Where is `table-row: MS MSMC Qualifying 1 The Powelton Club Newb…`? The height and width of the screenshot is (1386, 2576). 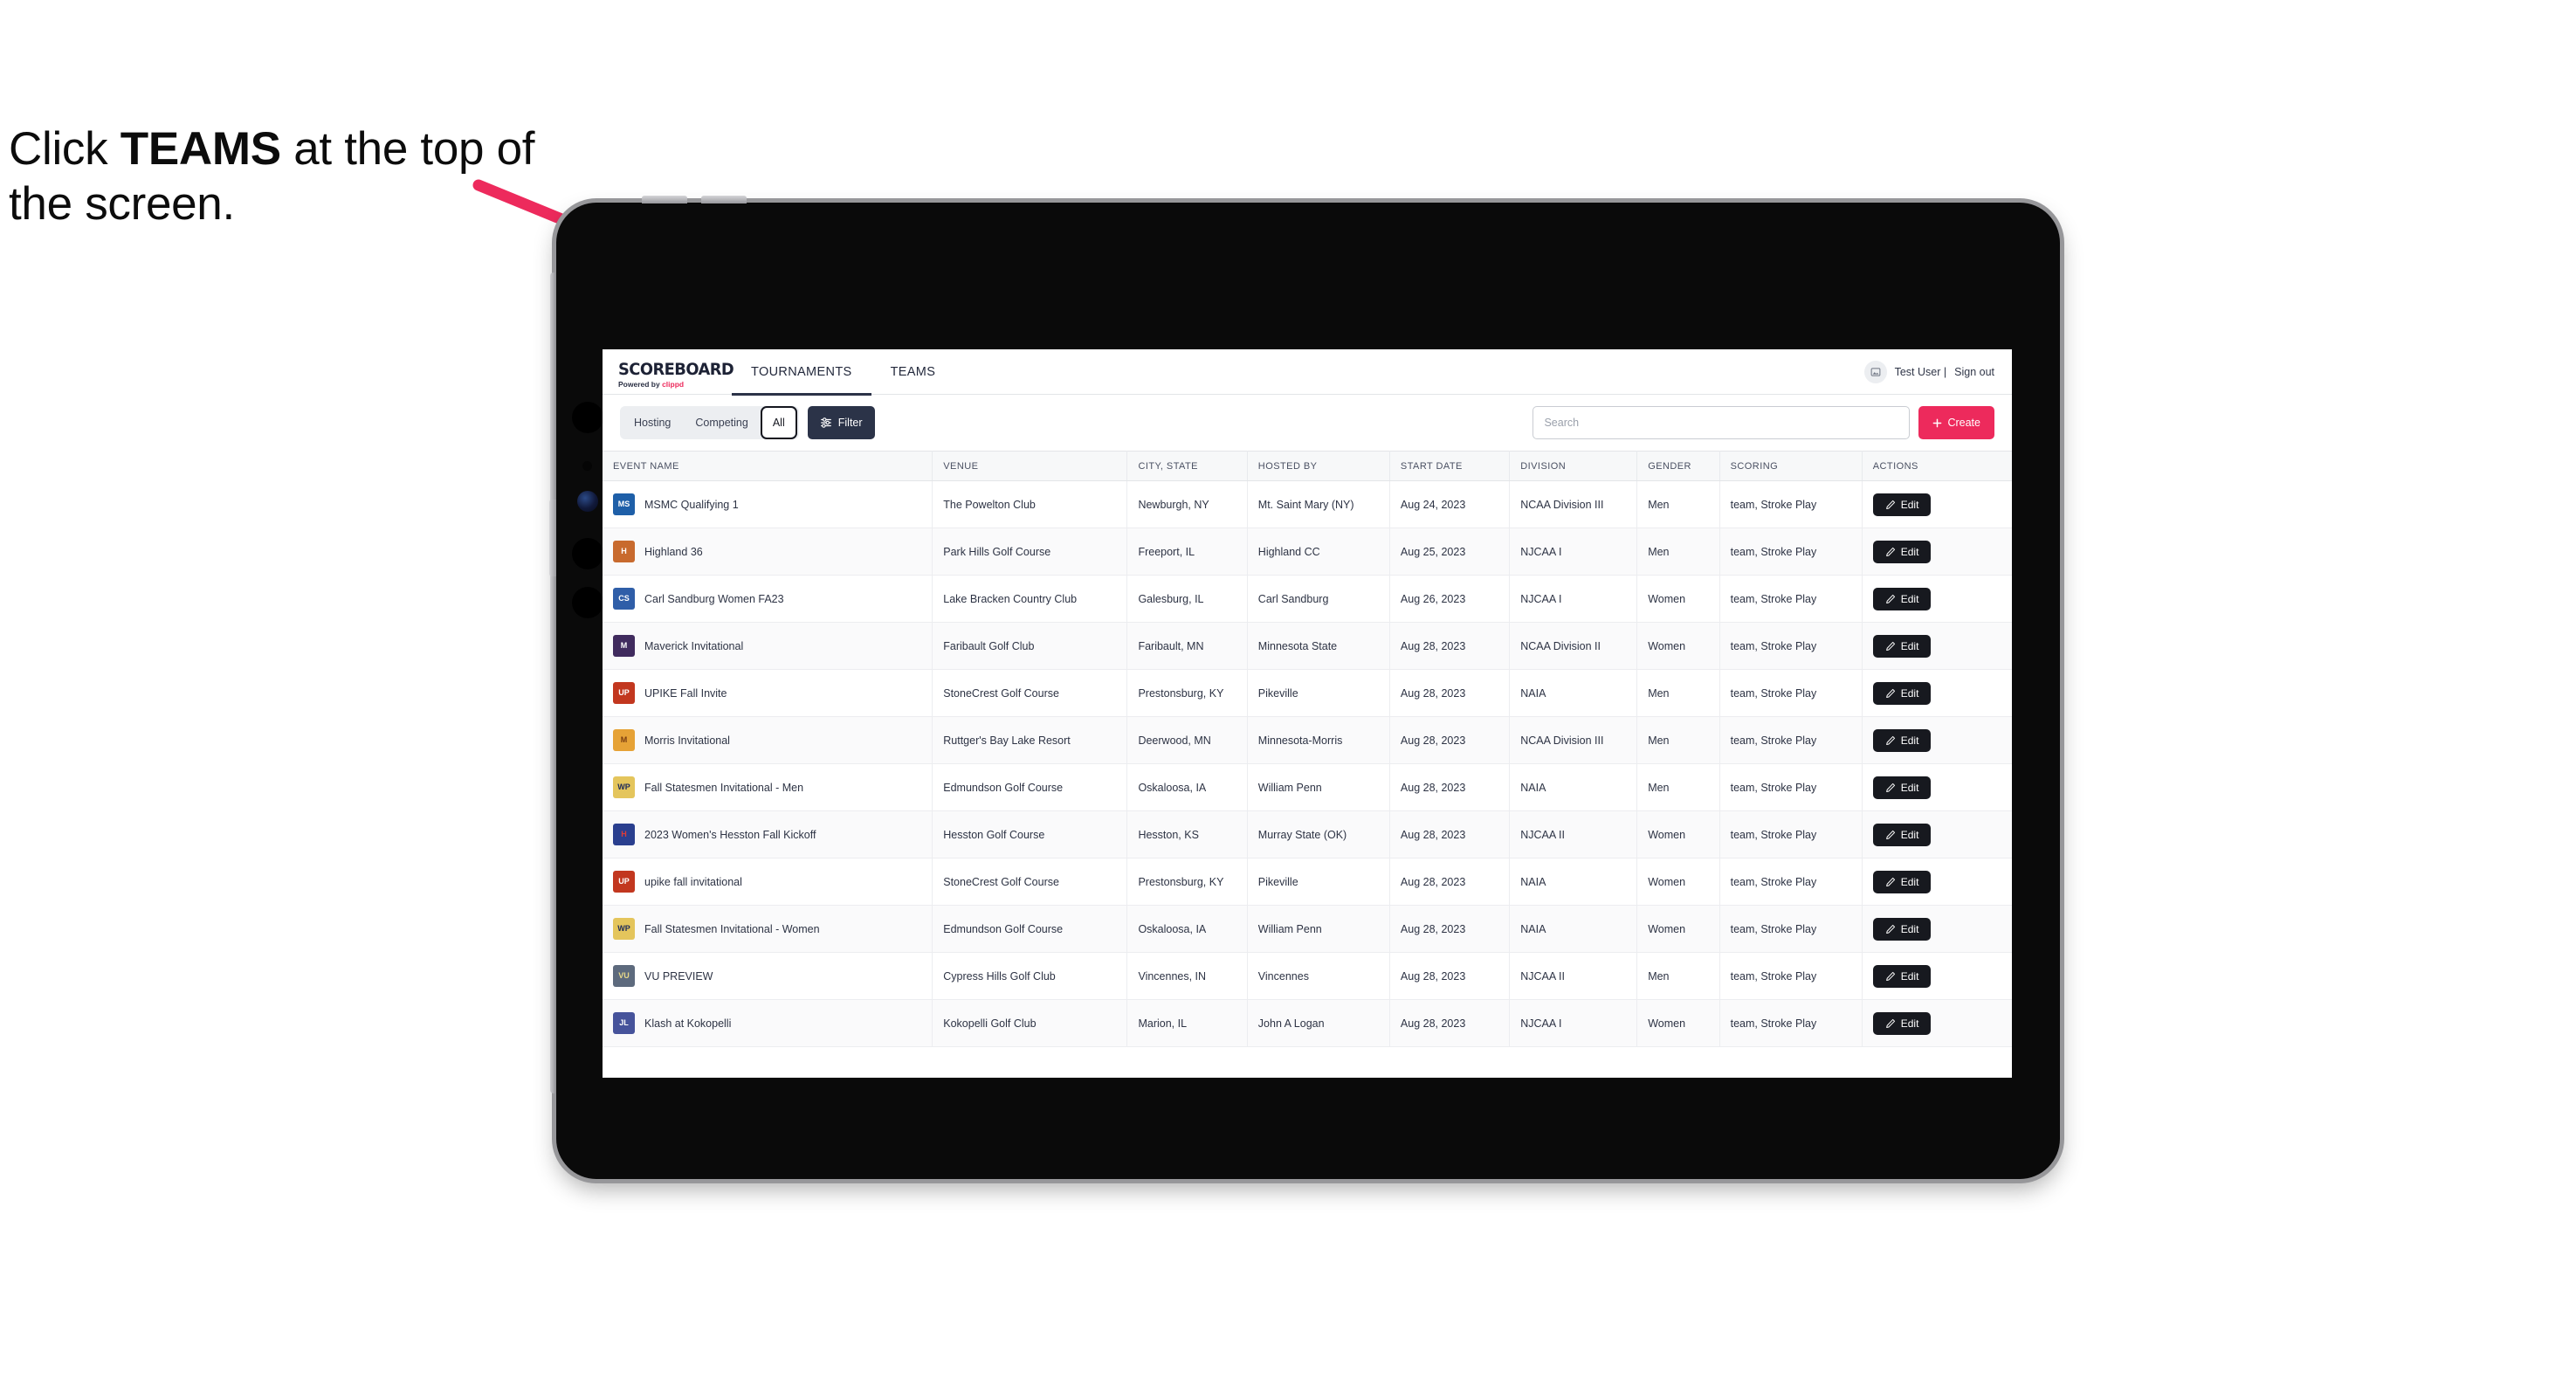 table-row: MS MSMC Qualifying 1 The Powelton Club Newb… is located at coordinates (1307, 504).